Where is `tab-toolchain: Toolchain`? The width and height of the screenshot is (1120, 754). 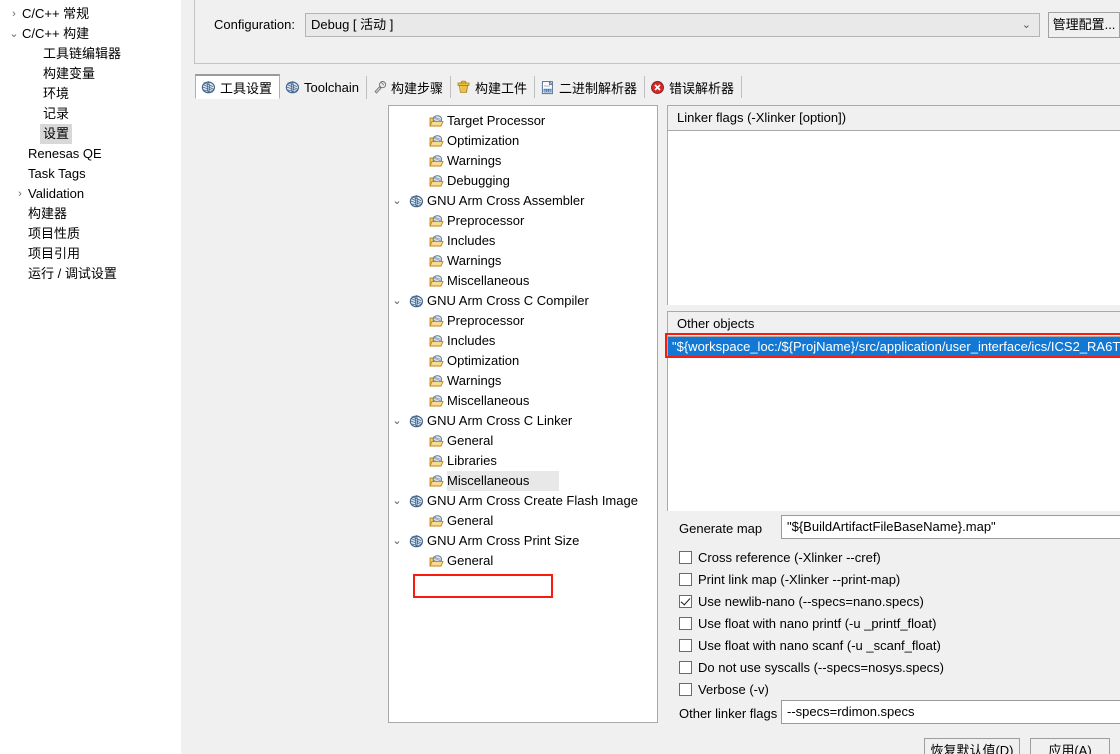 tab-toolchain: Toolchain is located at coordinates (323, 87).